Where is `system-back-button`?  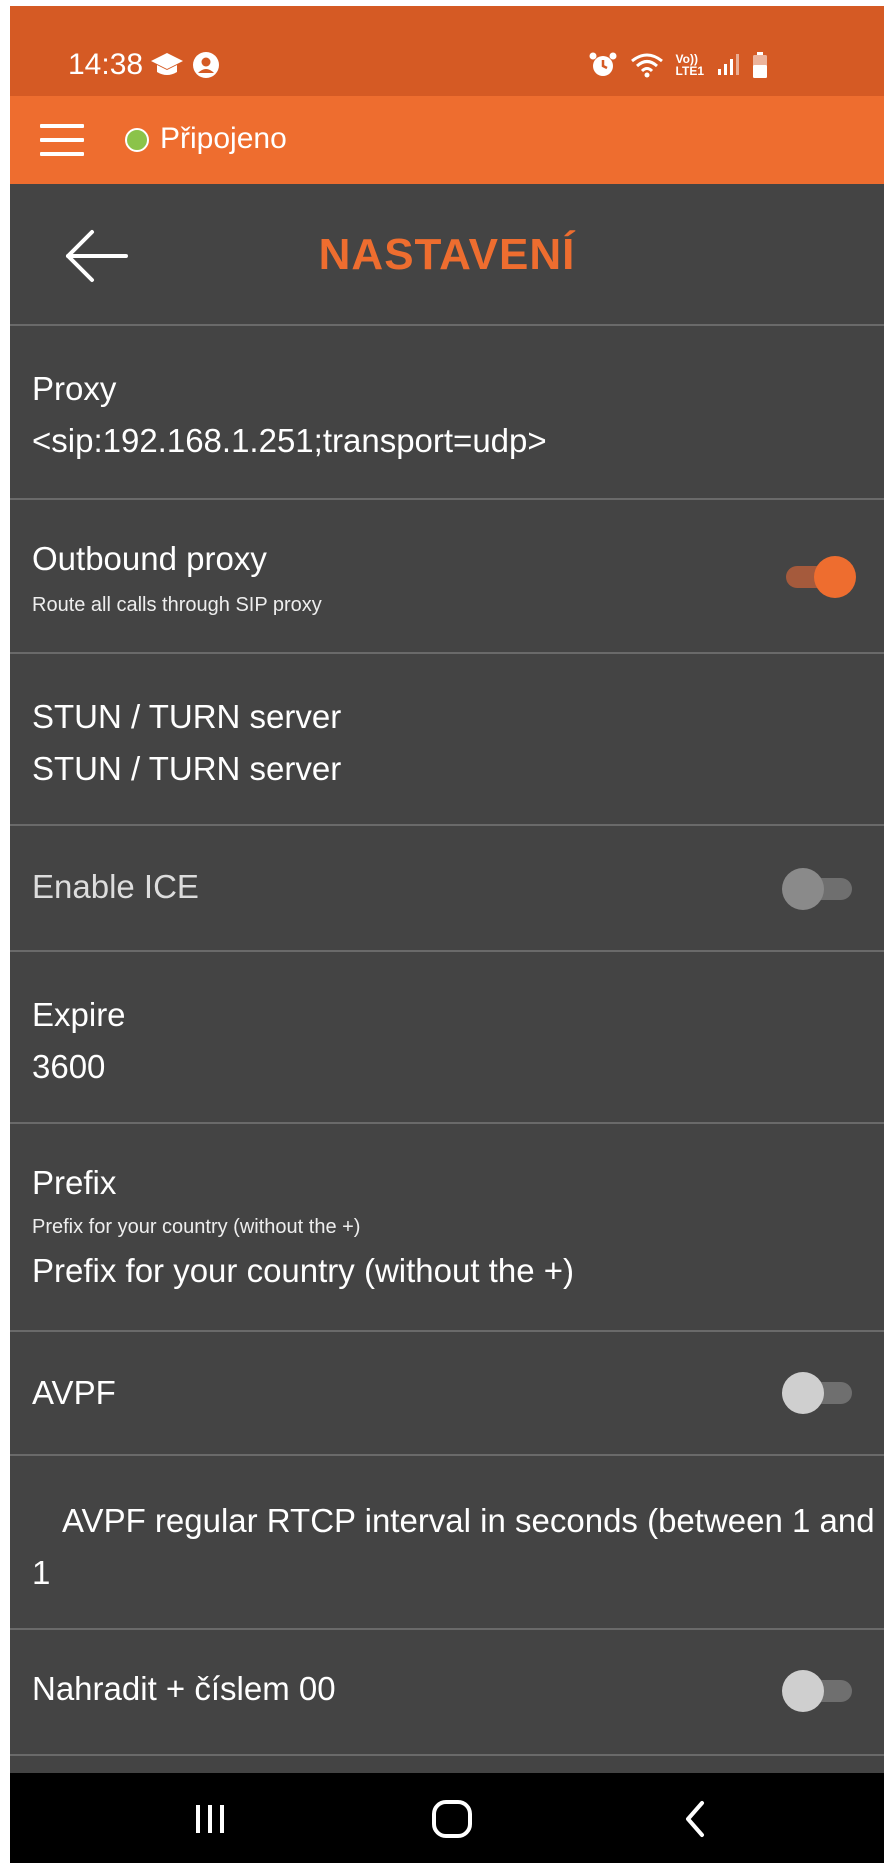 system-back-button is located at coordinates (696, 1819).